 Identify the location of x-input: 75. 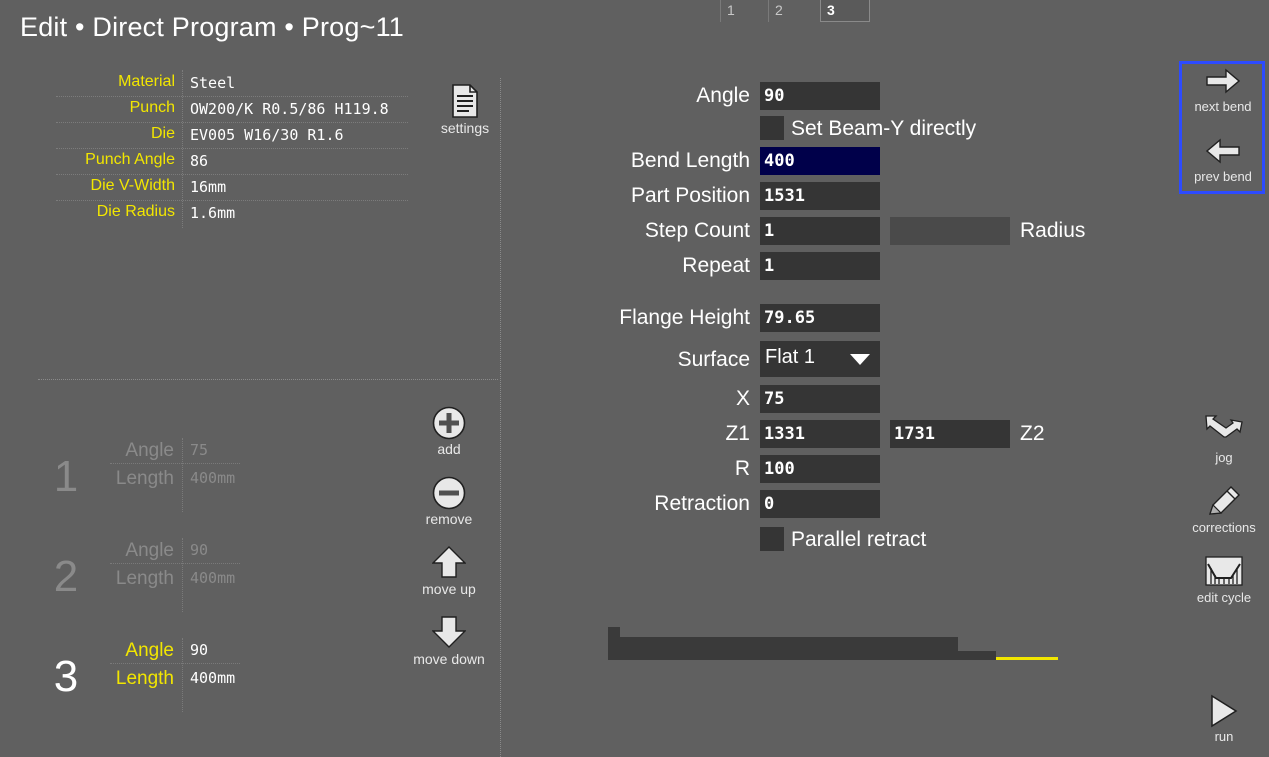
(820, 399).